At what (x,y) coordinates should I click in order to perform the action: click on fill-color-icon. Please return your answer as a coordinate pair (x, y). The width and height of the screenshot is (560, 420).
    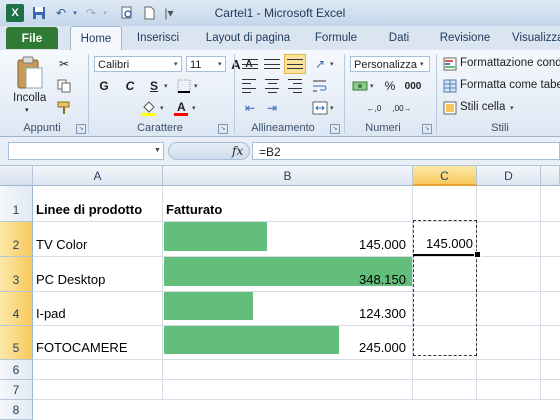
    Looking at the image, I should click on (149, 108).